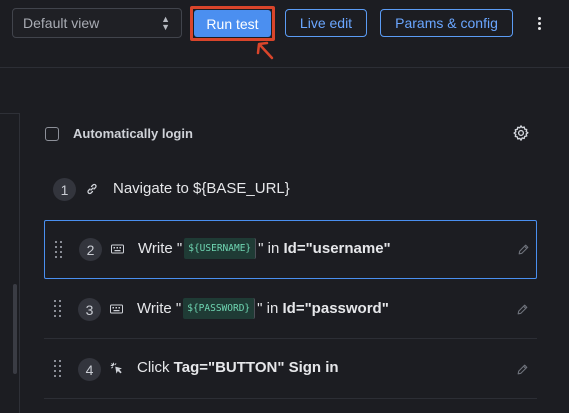 This screenshot has width=569, height=413. What do you see at coordinates (326, 23) in the screenshot?
I see `live-edit-button: Live edit` at bounding box center [326, 23].